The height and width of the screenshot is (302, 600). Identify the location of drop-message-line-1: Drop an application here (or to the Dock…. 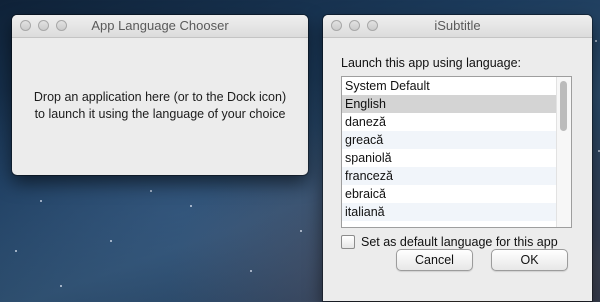
(160, 97).